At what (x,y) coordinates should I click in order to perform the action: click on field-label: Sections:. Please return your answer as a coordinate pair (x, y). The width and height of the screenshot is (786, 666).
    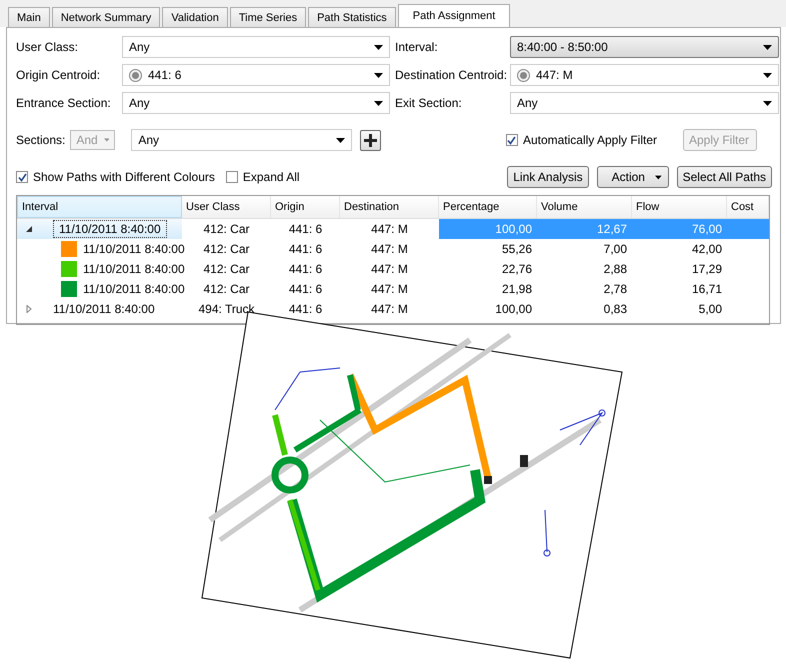
    Looking at the image, I should click on (41, 140).